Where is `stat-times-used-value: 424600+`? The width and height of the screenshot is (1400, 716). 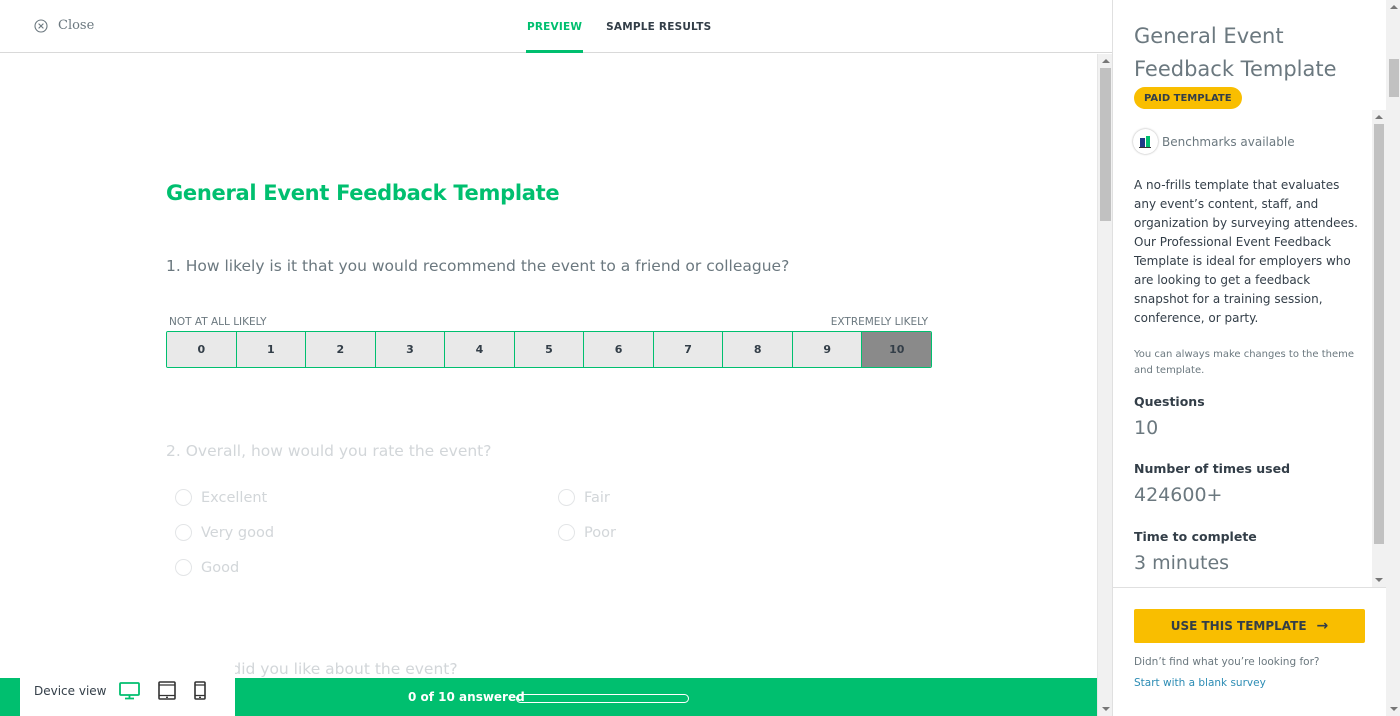
stat-times-used-value: 424600+ is located at coordinates (1178, 495).